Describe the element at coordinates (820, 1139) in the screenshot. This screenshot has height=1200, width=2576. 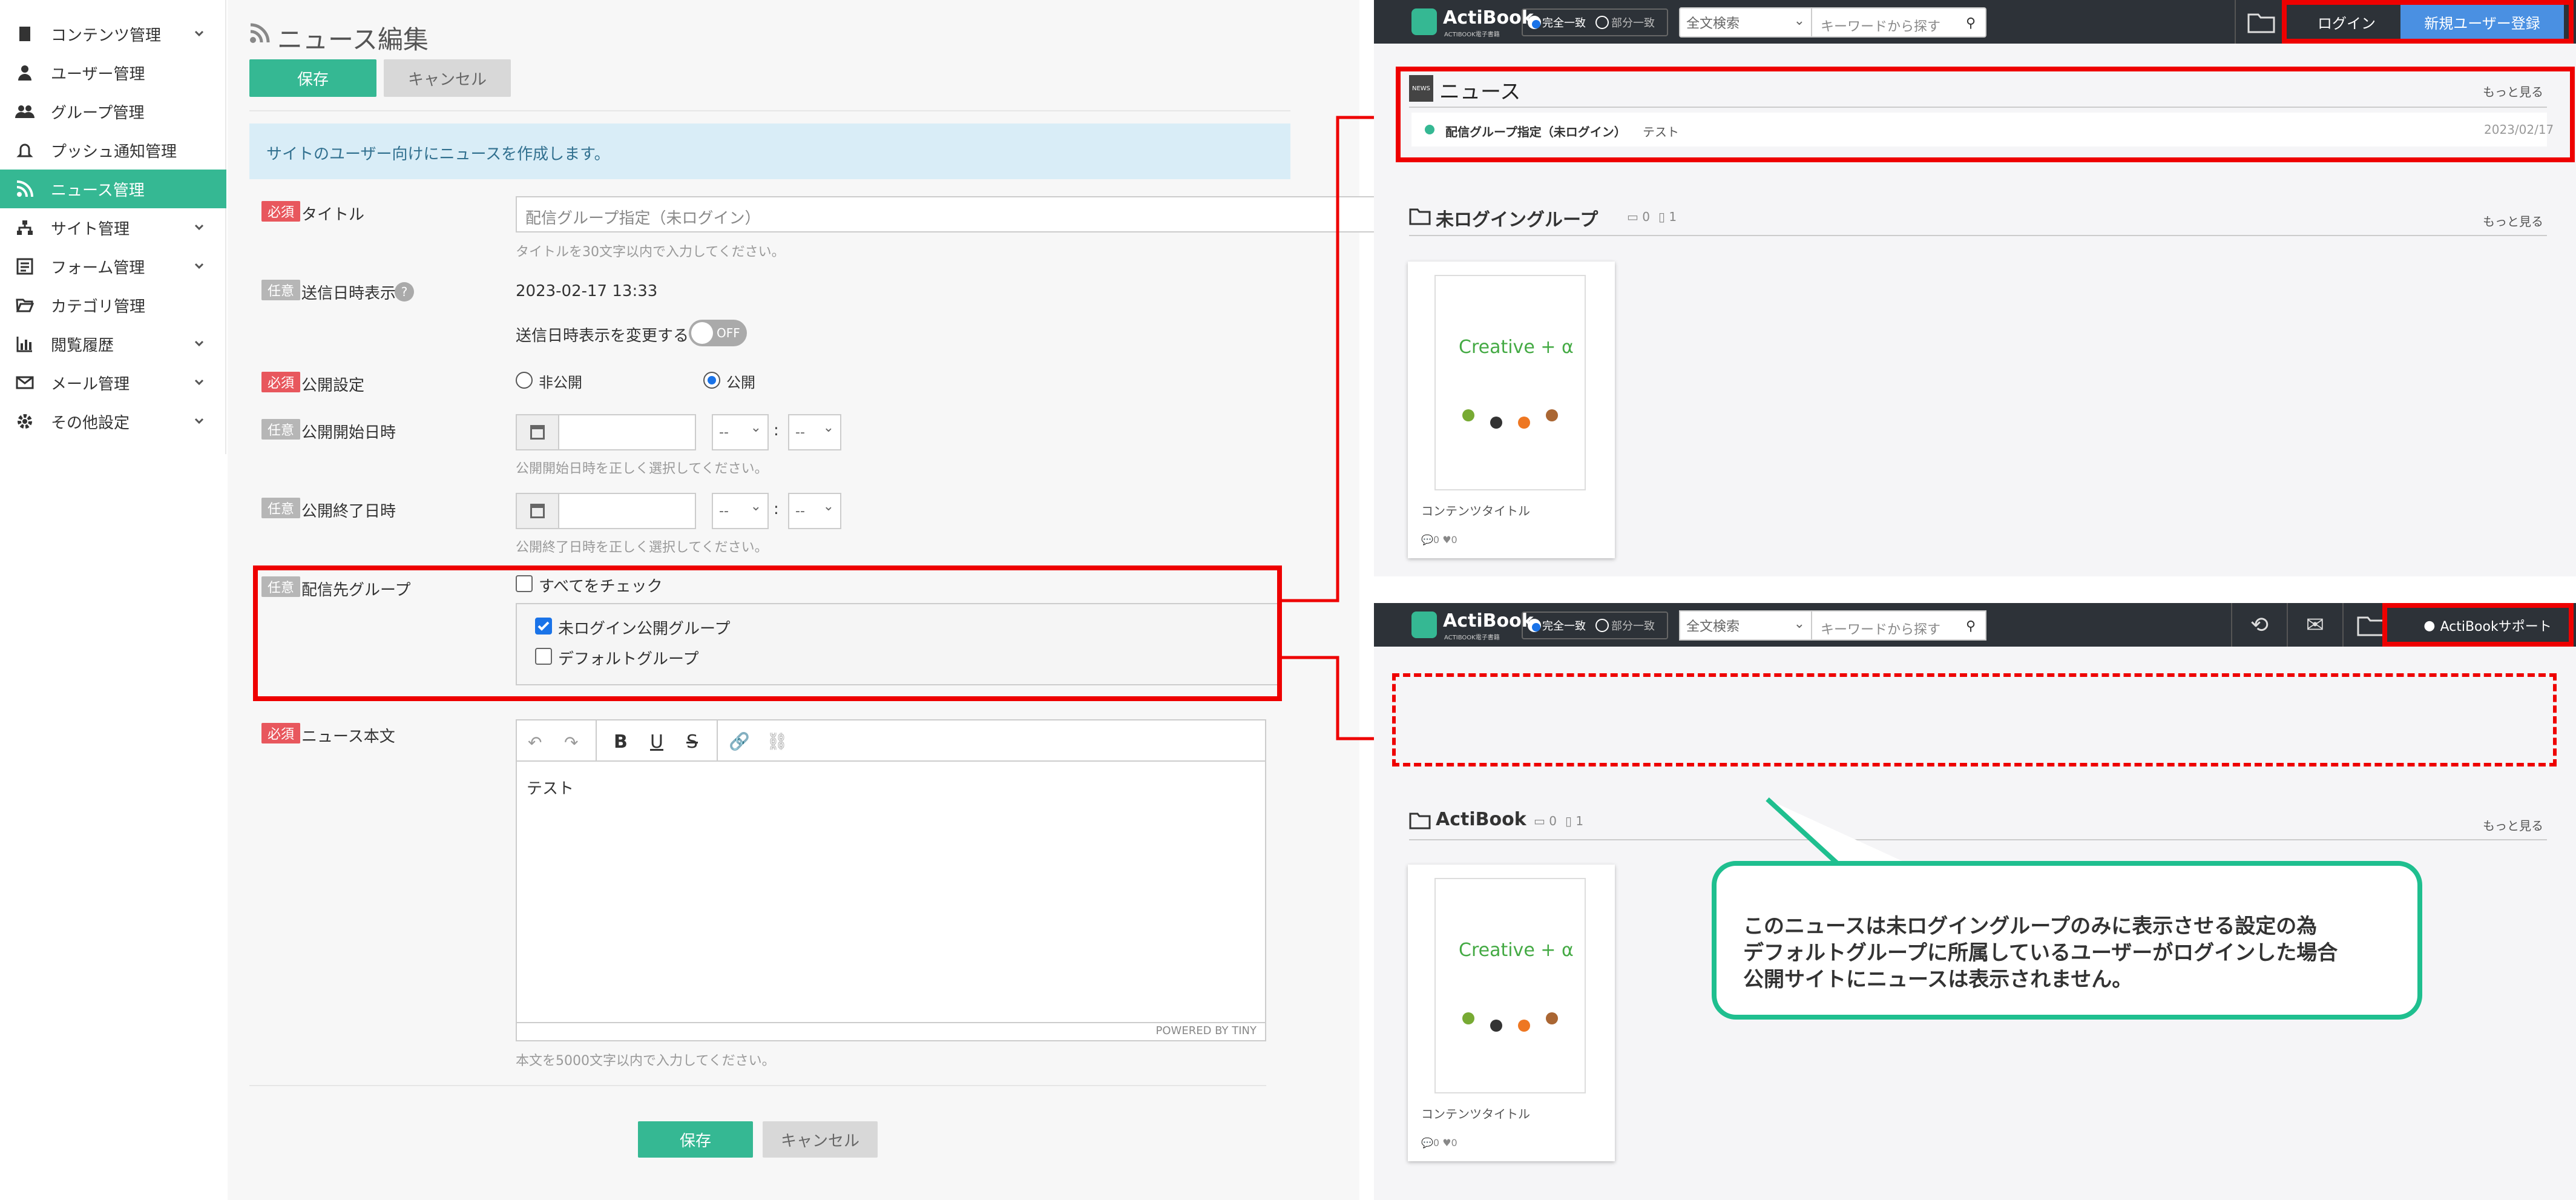
I see `cancel-button-bottom: キャンセル` at that location.